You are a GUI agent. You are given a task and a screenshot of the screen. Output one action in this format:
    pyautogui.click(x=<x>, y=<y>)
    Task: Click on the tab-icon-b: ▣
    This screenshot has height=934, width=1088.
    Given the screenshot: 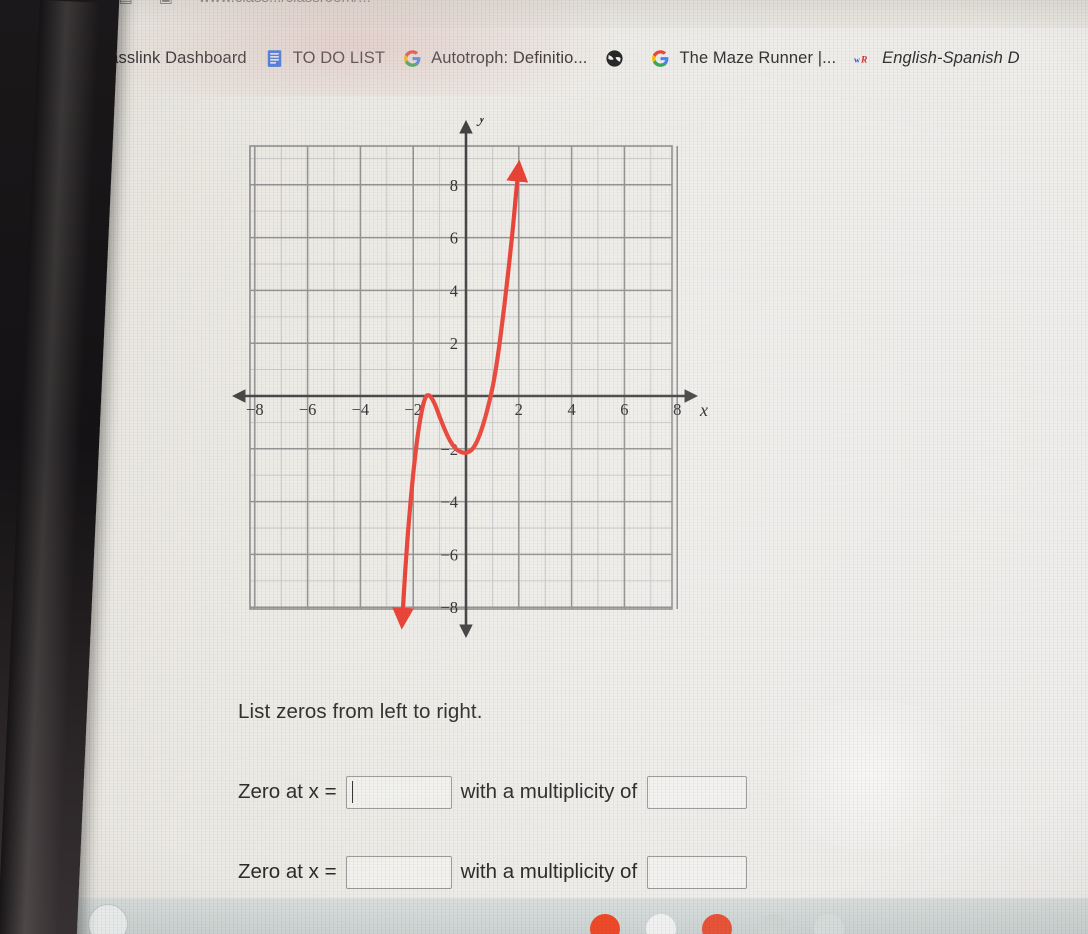 What is the action you would take?
    pyautogui.click(x=166, y=3)
    